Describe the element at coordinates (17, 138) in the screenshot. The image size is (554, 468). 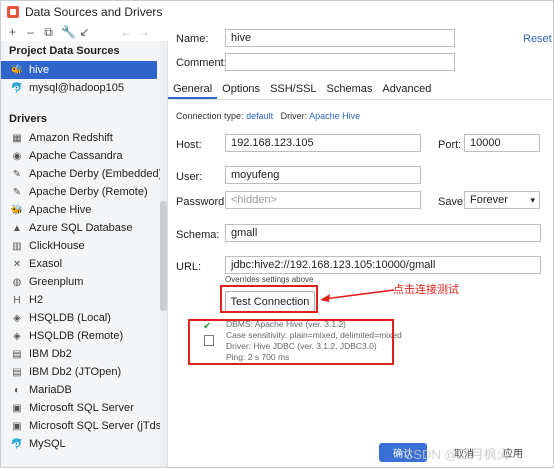
I see `driver-icon: ▦` at that location.